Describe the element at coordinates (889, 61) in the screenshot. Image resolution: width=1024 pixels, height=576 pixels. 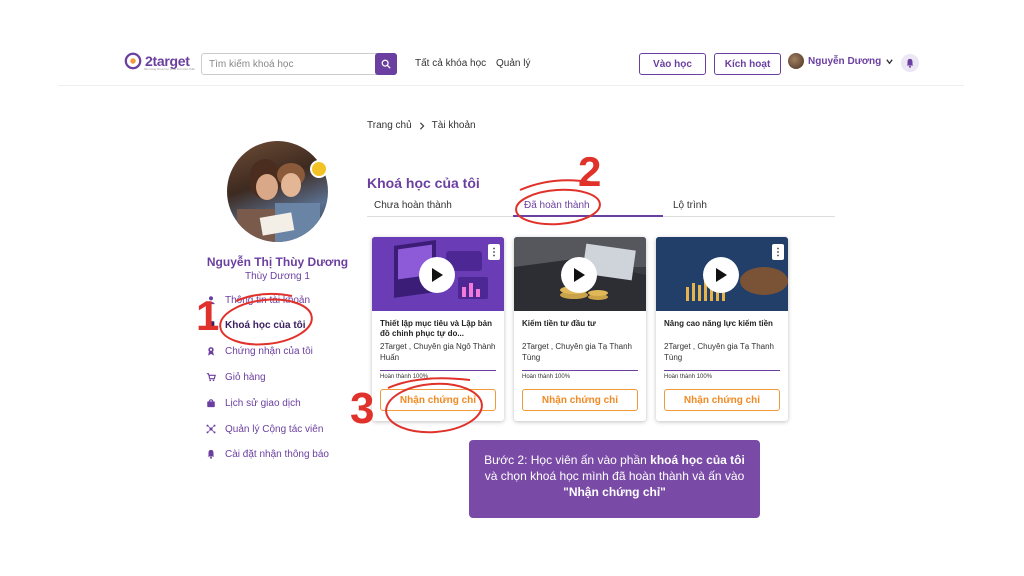
I see `chevron-down-icon` at that location.